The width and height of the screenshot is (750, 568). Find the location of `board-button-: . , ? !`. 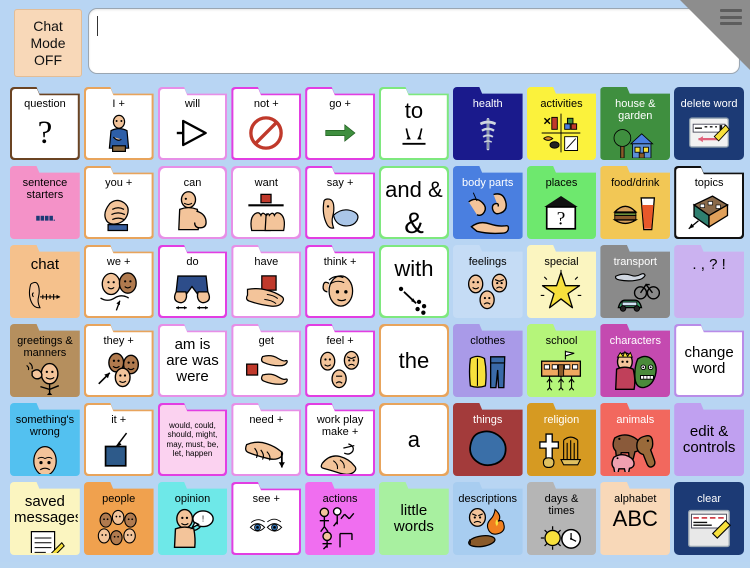

board-button-: . , ? ! is located at coordinates (709, 281).